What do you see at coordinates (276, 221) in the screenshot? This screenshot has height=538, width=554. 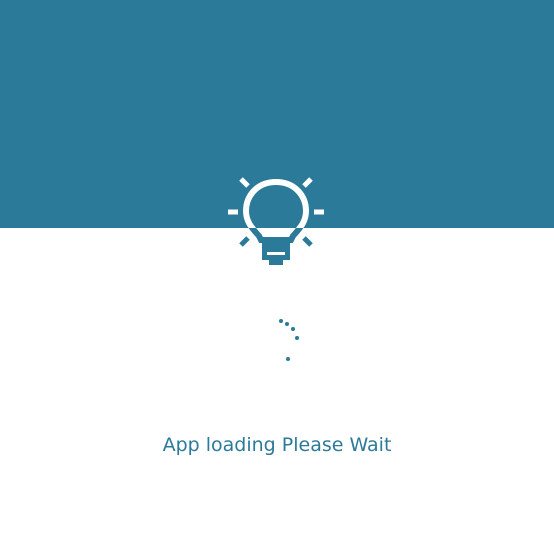 I see `lightbulb-icon` at bounding box center [276, 221].